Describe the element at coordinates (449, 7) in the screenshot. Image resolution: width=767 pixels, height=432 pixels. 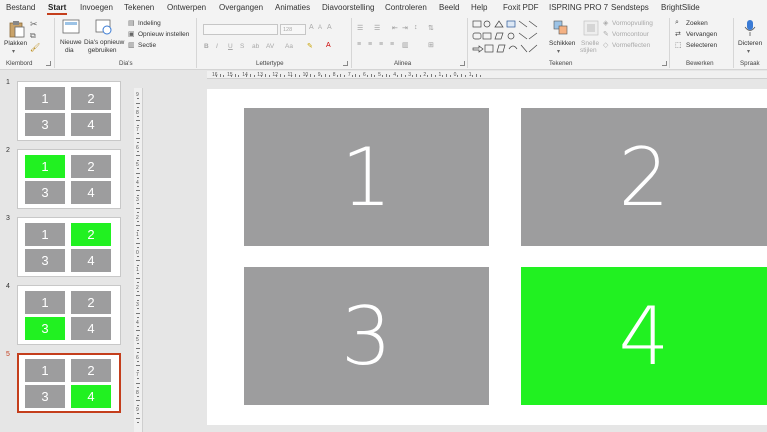
I see `tab-beeld: Beeld` at that location.